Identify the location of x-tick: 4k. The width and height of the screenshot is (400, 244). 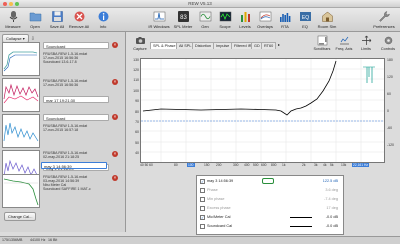
(325, 165).